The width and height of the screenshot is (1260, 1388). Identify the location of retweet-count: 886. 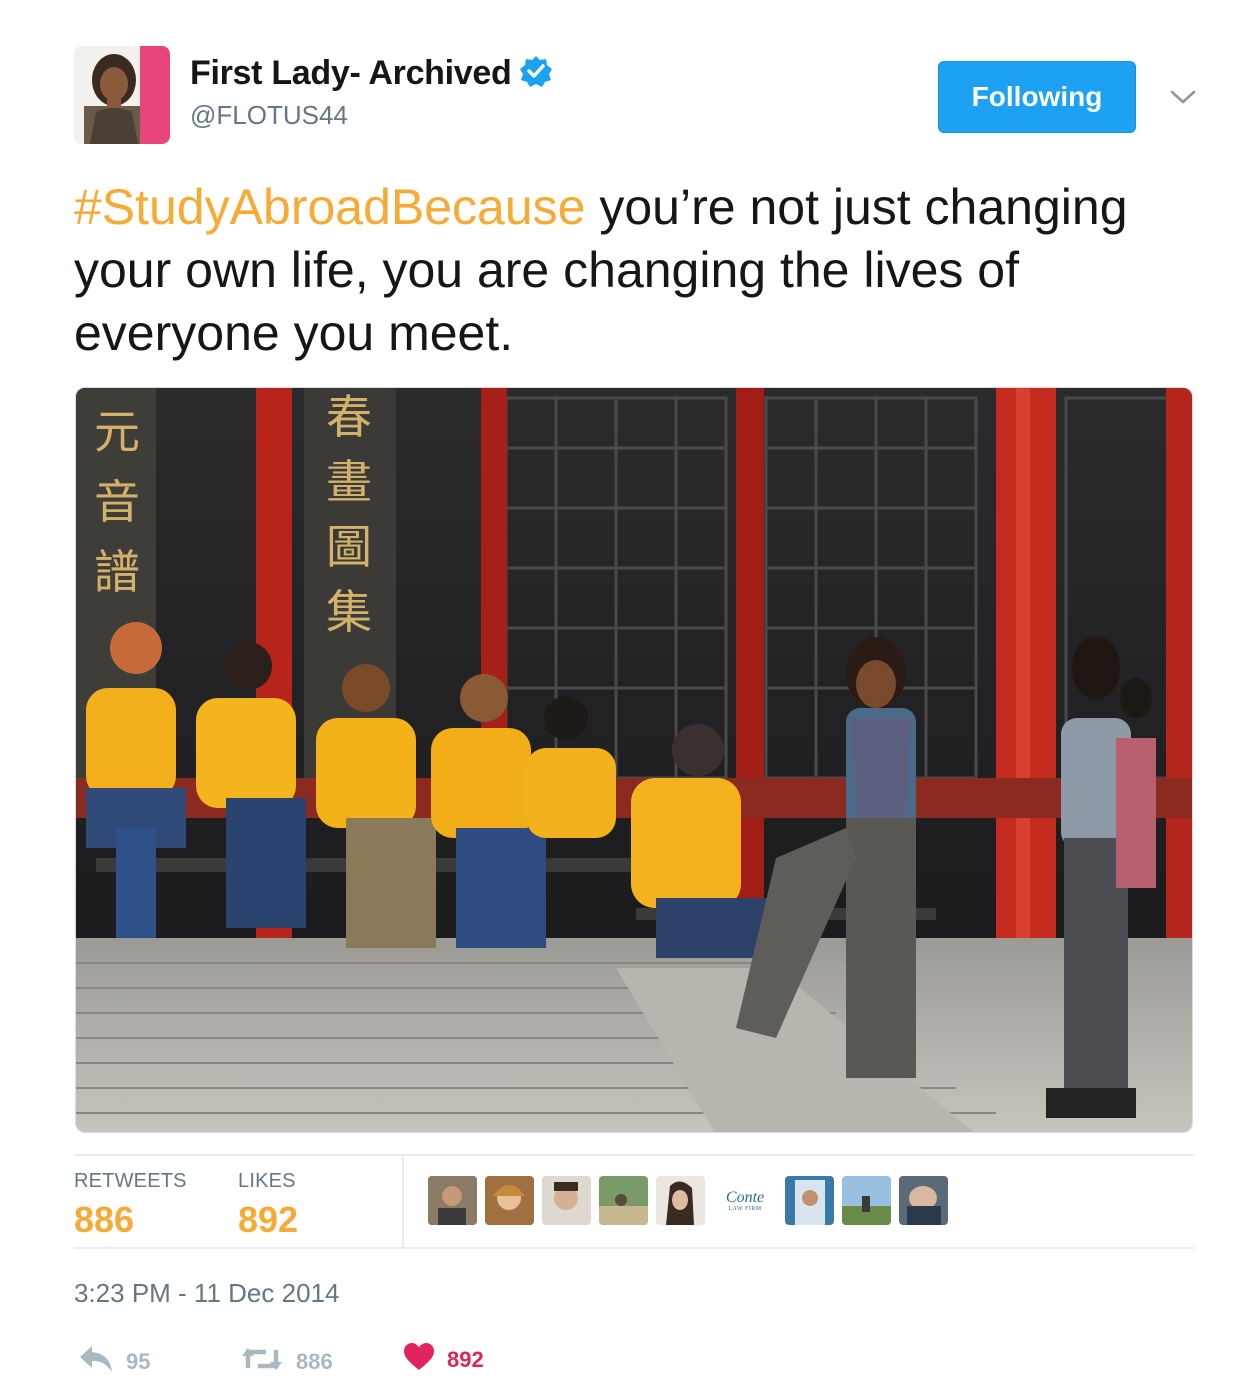
(314, 1361).